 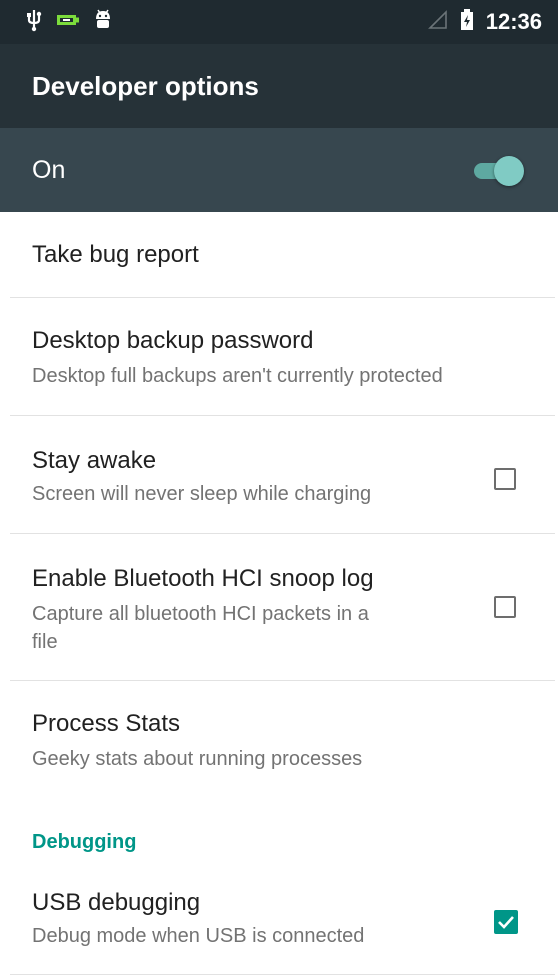 I want to click on status-bar: 12:36, so click(x=279, y=22).